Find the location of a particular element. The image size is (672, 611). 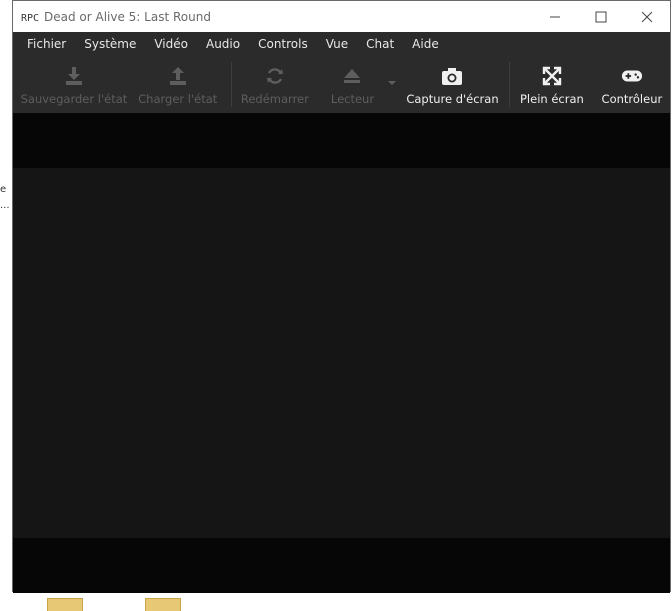

controller-button: Contrôleur is located at coordinates (632, 84).